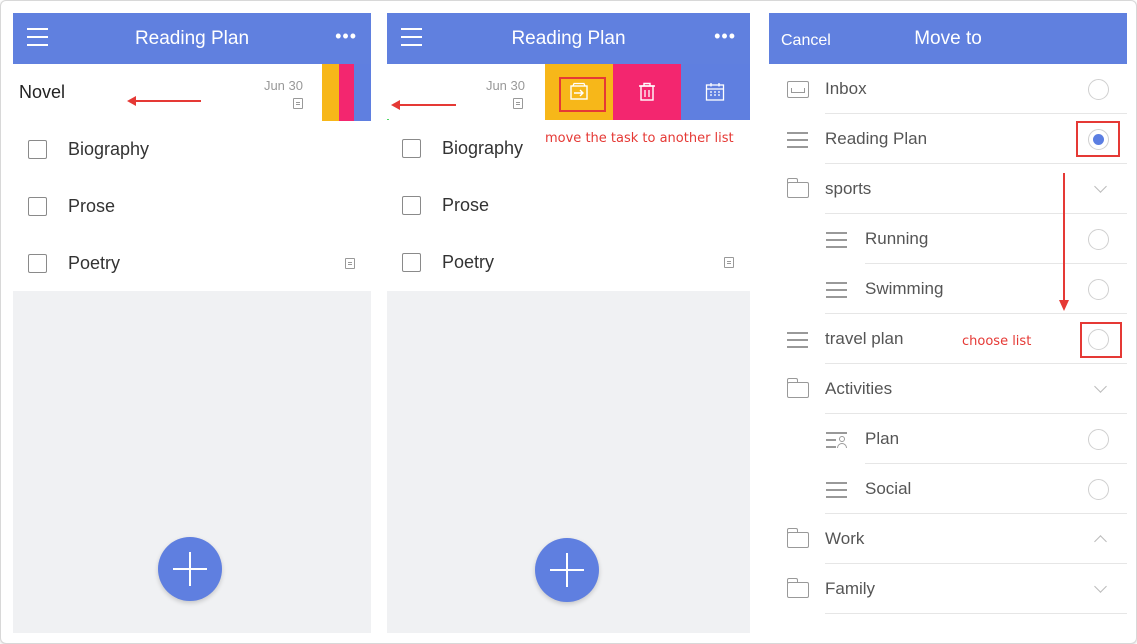  Describe the element at coordinates (948, 289) in the screenshot. I see `list-option-swimming: Swimming` at that location.